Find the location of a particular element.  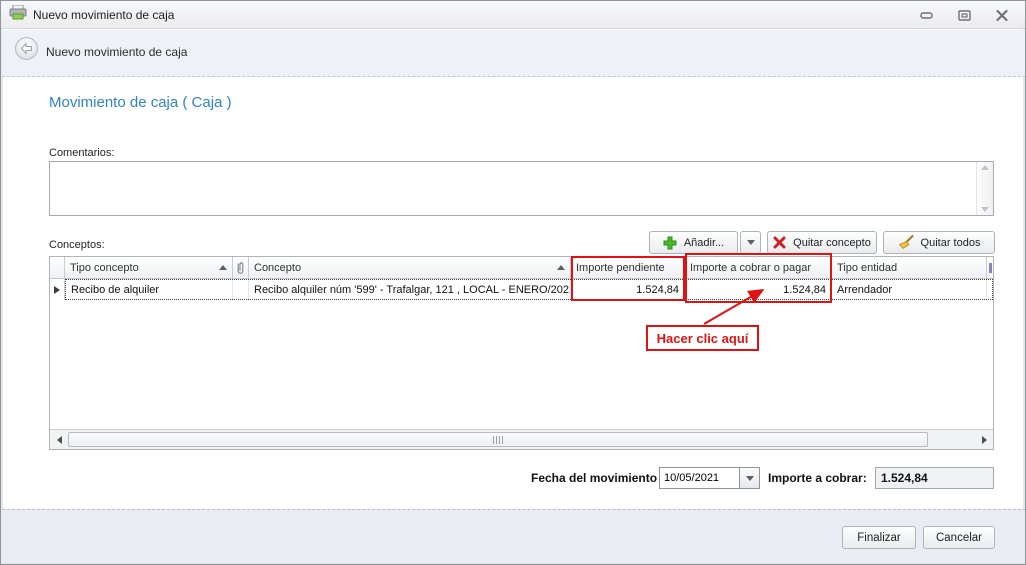

truncated-column-header is located at coordinates (990, 267).